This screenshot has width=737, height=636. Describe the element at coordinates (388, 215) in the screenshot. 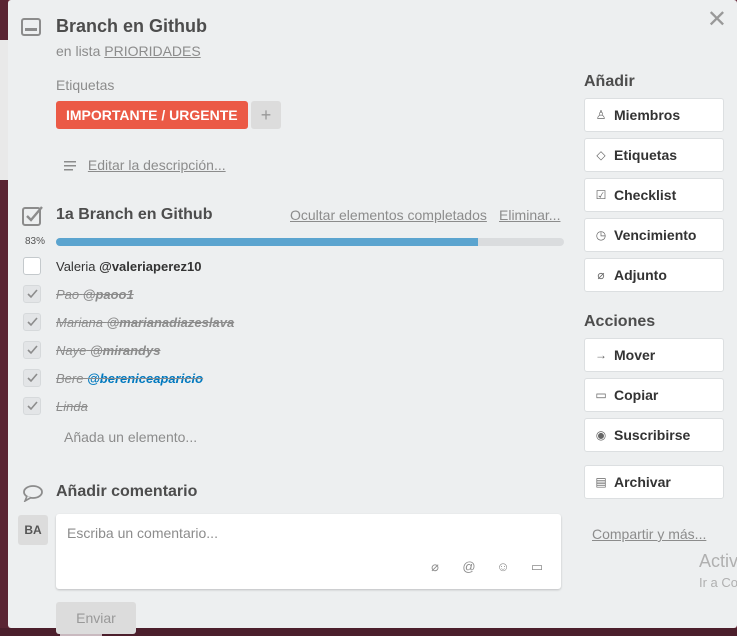

I see `hide-completed-link: Ocultar elementos completados` at that location.